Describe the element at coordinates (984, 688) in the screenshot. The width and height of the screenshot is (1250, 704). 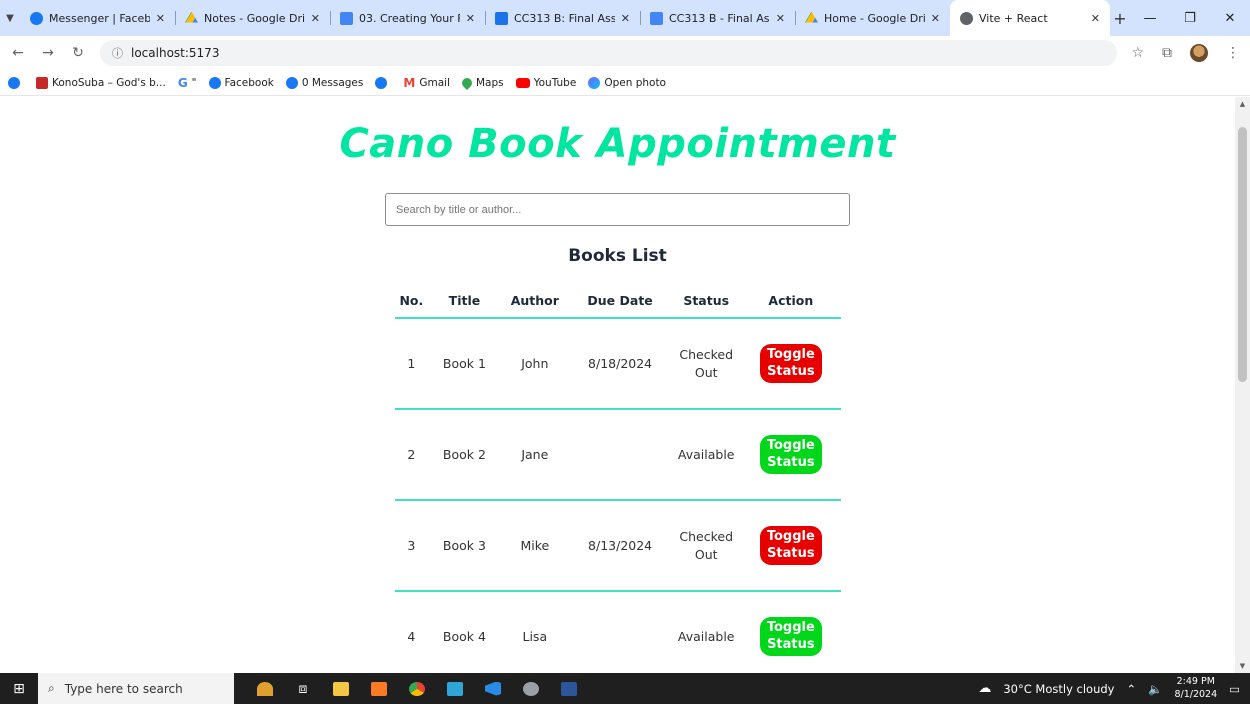
I see `weather-cloud-icon: ☁` at that location.